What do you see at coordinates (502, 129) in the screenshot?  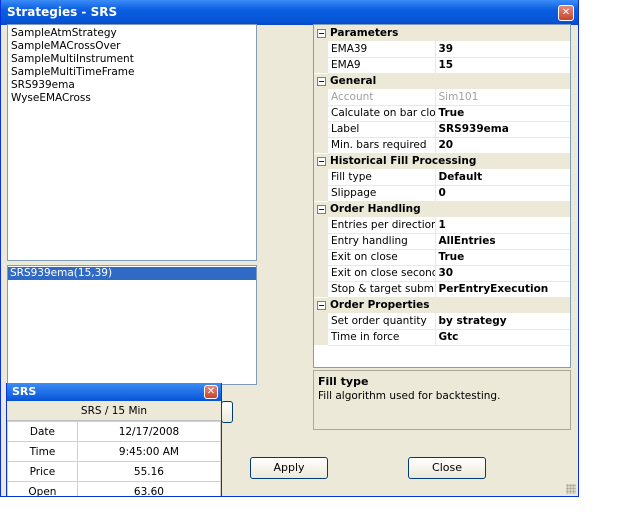 I see `property-value: SRS939ema` at bounding box center [502, 129].